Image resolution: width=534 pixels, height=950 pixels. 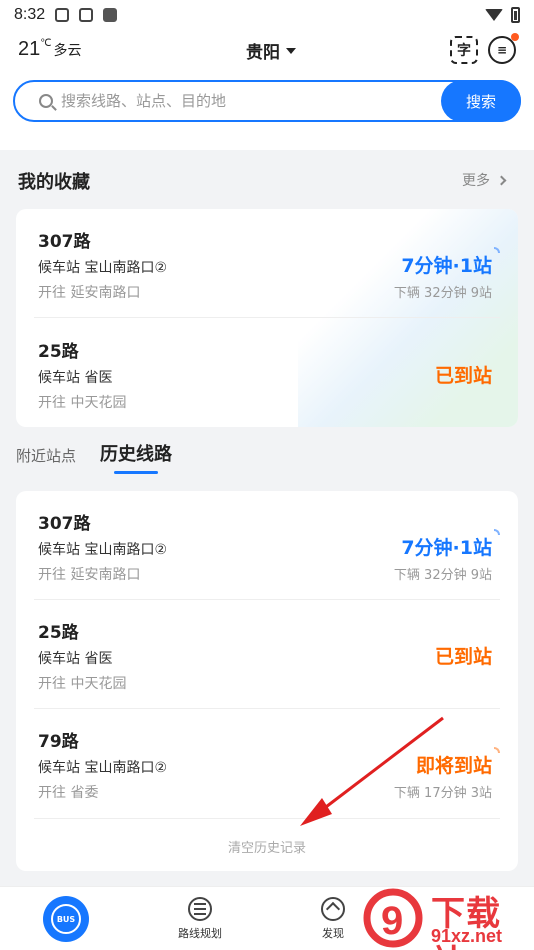 What do you see at coordinates (62, 15) in the screenshot?
I see `notification-icon` at bounding box center [62, 15].